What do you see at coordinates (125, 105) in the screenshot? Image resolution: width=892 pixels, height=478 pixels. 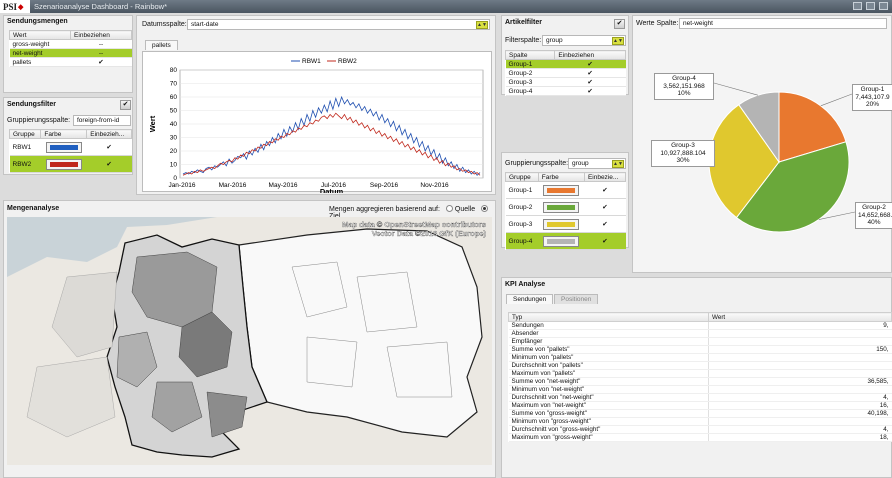 I see `filter-toggle-button: ✔` at bounding box center [125, 105].